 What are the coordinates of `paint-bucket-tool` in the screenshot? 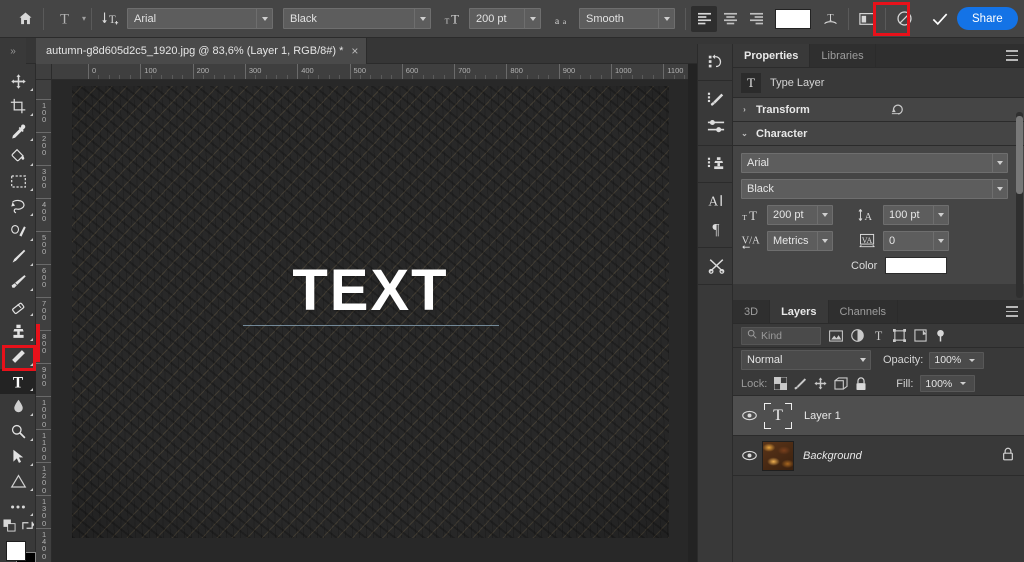 It's located at (18, 156).